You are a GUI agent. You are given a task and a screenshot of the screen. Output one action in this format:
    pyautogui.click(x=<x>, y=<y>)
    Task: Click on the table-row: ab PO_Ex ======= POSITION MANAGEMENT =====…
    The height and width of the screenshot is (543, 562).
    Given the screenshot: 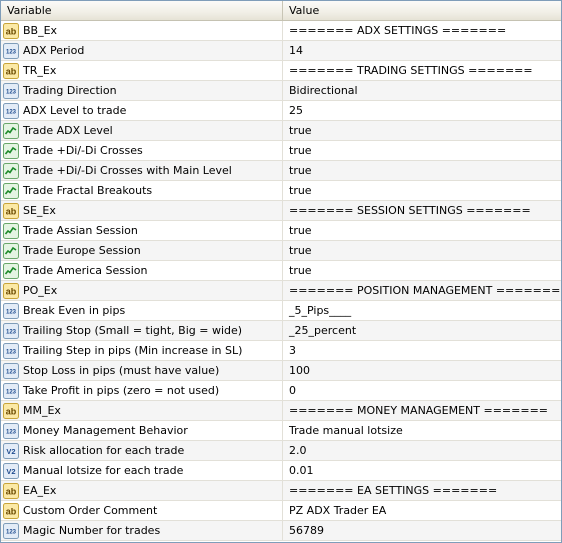 What is the action you would take?
    pyautogui.click(x=281, y=291)
    